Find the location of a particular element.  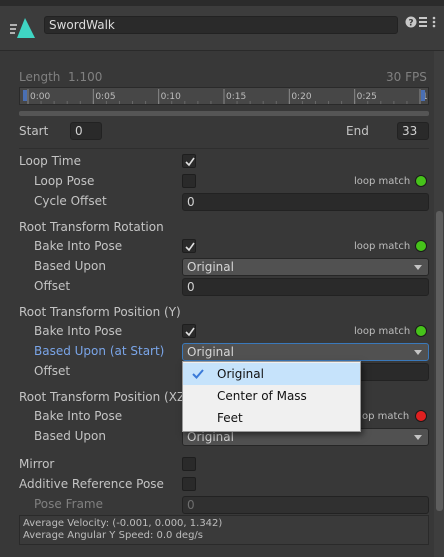

root-rotation-based-upon-label: Based Upon is located at coordinates (70, 266).